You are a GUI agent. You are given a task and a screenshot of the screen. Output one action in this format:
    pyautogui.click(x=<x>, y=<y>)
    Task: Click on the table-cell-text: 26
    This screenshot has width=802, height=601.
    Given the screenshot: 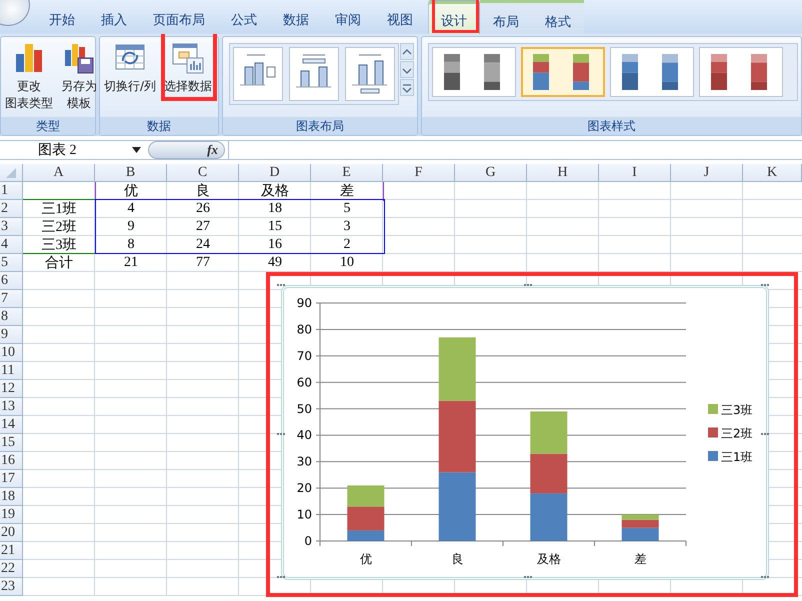 What is the action you would take?
    pyautogui.click(x=203, y=209)
    